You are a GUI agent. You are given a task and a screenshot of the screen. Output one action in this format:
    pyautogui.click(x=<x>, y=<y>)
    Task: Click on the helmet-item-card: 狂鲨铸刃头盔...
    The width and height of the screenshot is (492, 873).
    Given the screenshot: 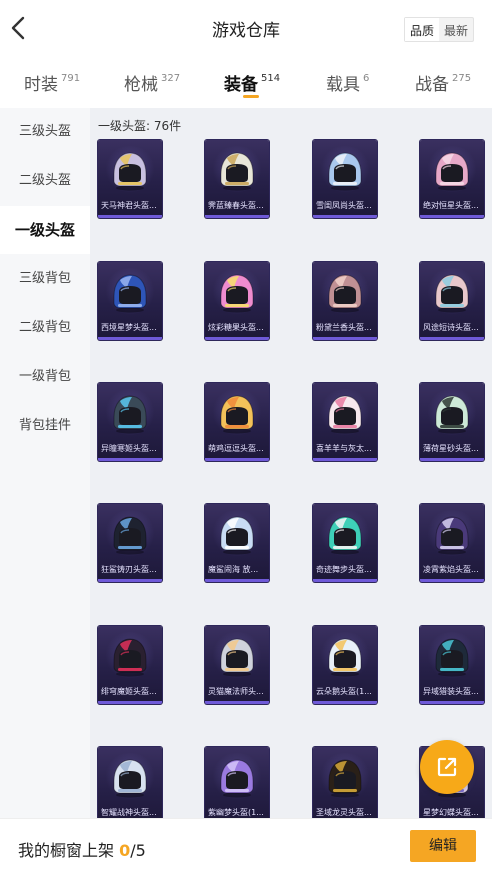 What is the action you would take?
    pyautogui.click(x=130, y=543)
    